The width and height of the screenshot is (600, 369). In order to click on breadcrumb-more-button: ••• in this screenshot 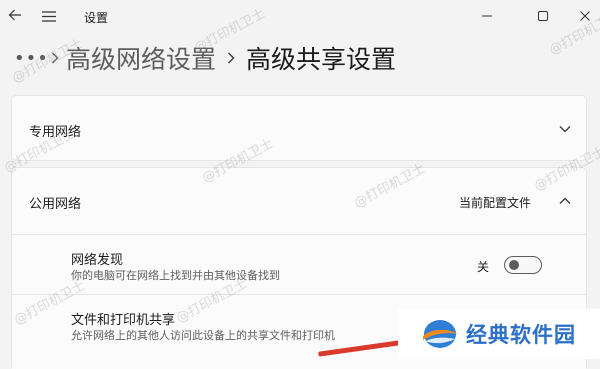, I will do `click(31, 58)`.